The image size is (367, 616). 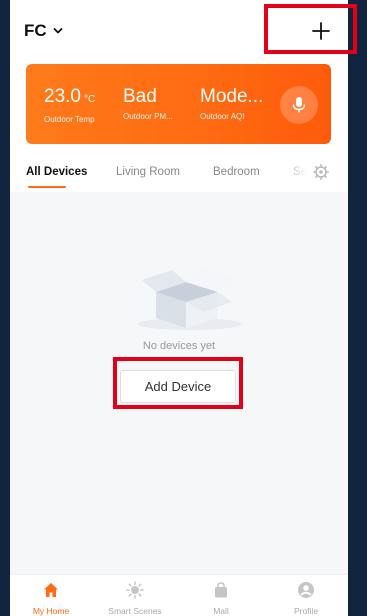 I want to click on temp-unit: °C, so click(x=89, y=99).